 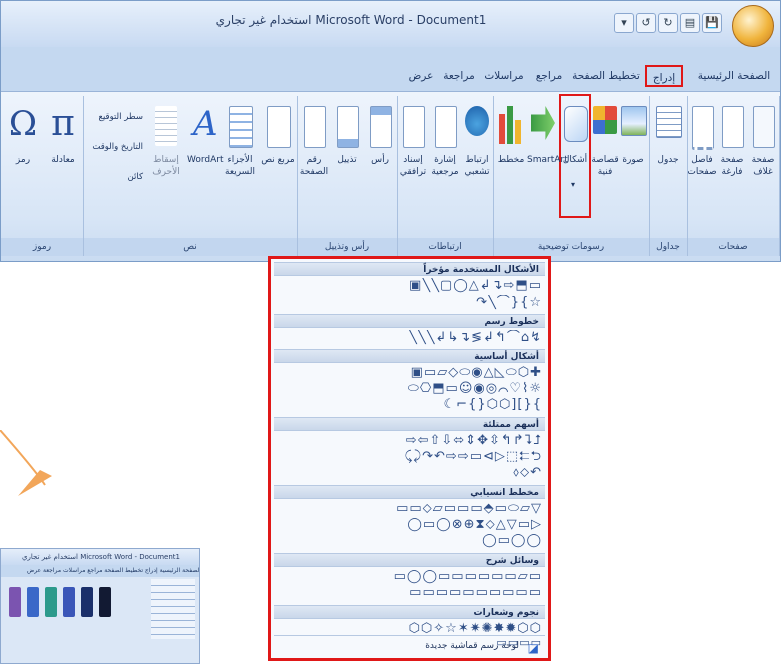 I want to click on drop-cap-icon, so click(x=166, y=126).